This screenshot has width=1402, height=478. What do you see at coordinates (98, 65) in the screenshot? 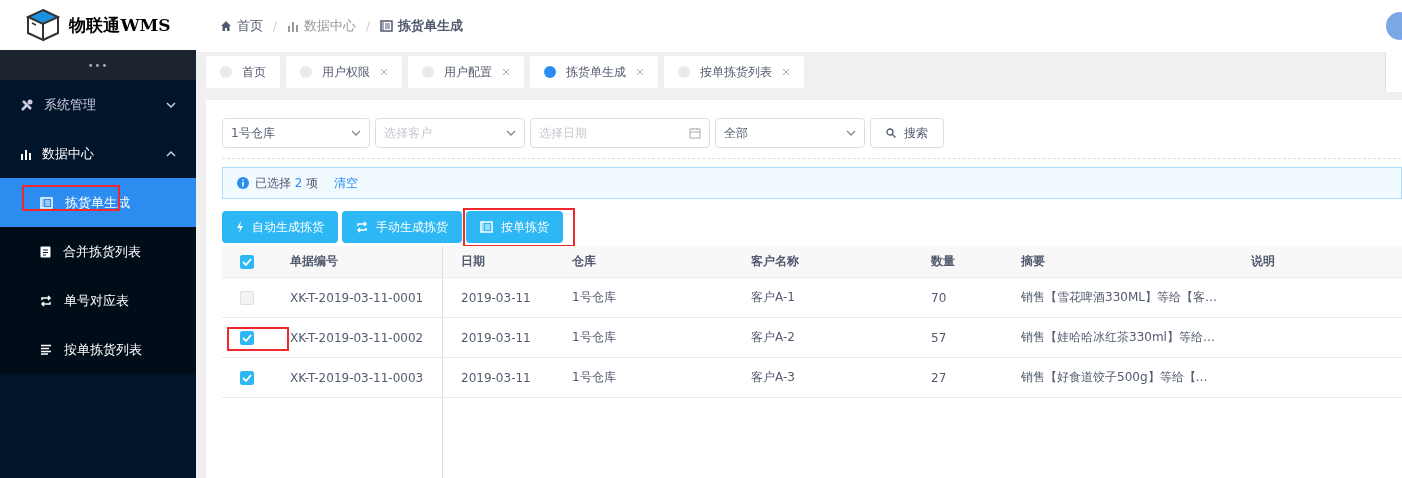
I see `more-dots: •••` at bounding box center [98, 65].